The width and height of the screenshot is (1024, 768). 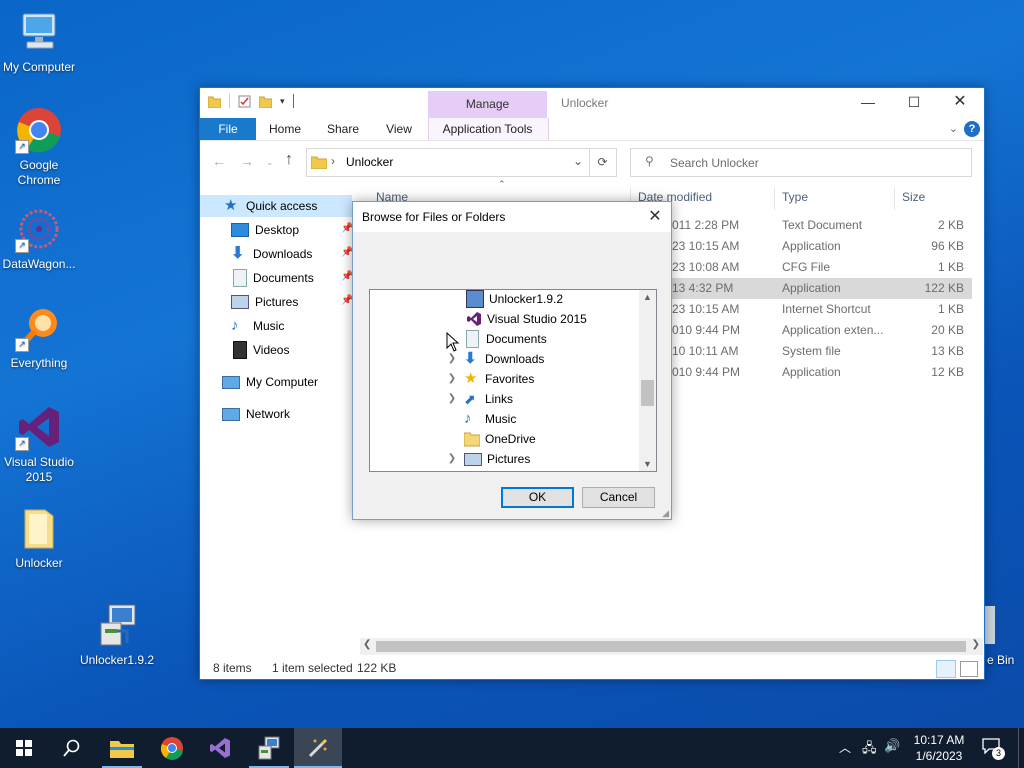 I want to click on start-button, so click(x=24, y=748).